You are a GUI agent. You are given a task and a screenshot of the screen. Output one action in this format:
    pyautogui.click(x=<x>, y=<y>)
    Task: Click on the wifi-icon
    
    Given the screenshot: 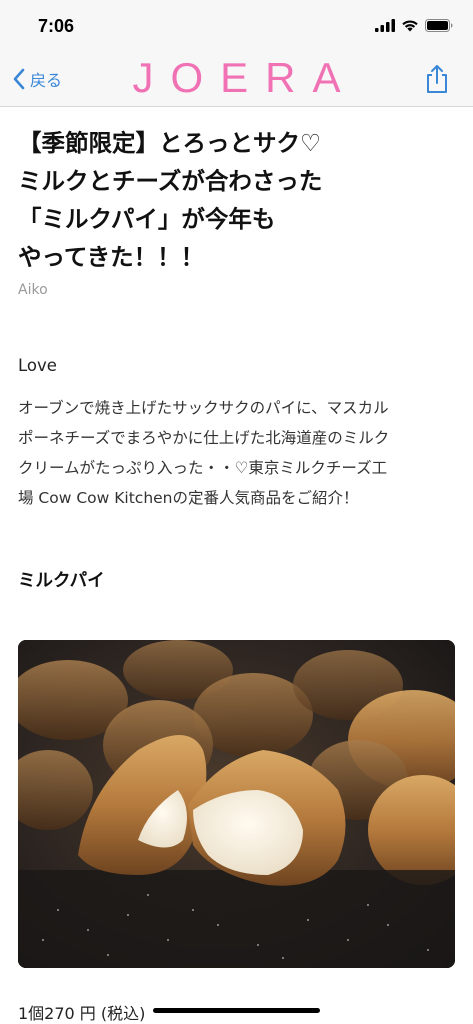 What is the action you would take?
    pyautogui.click(x=410, y=25)
    